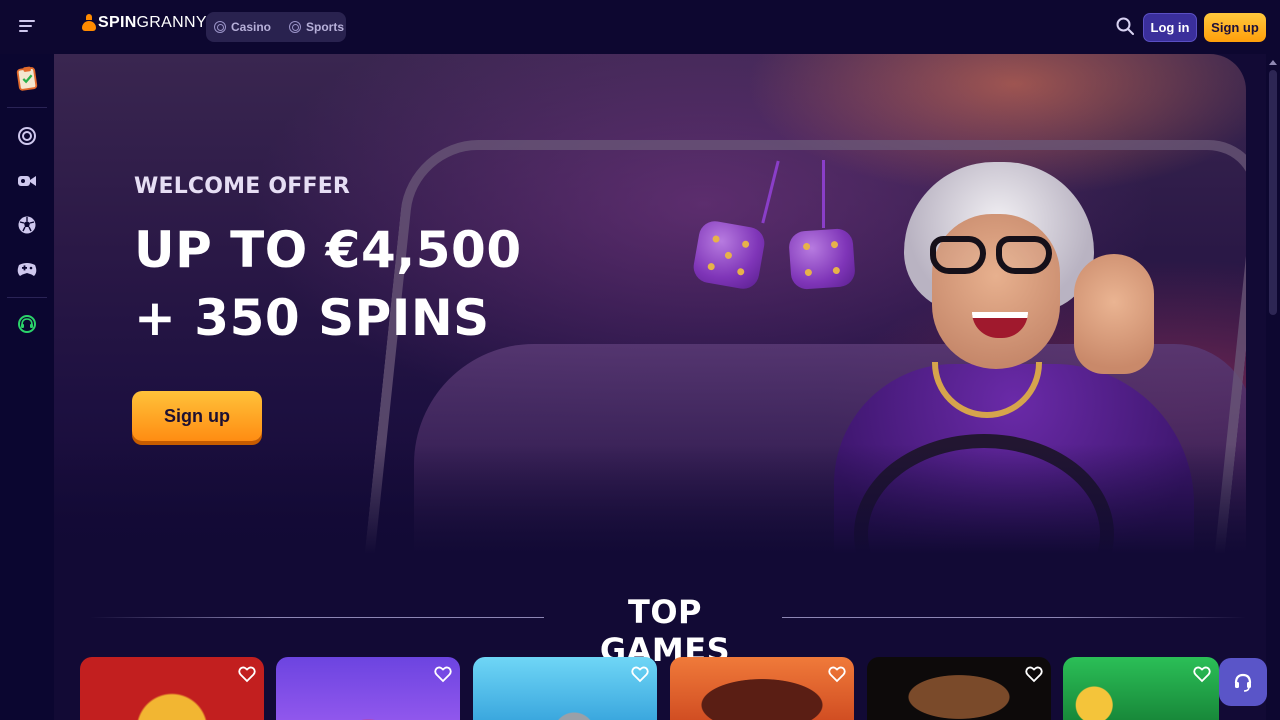 The width and height of the screenshot is (1280, 720). What do you see at coordinates (27, 269) in the screenshot?
I see `gamepad-icon` at bounding box center [27, 269].